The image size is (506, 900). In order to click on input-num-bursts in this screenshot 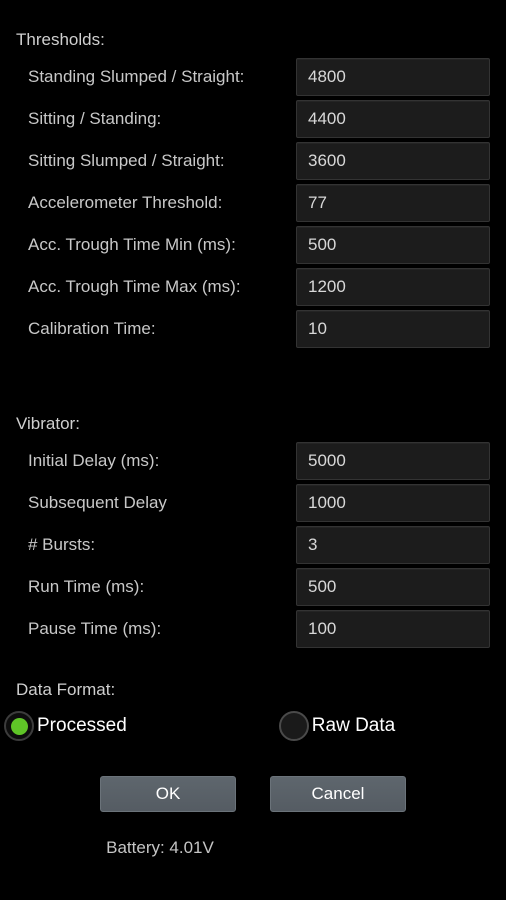, I will do `click(393, 545)`.